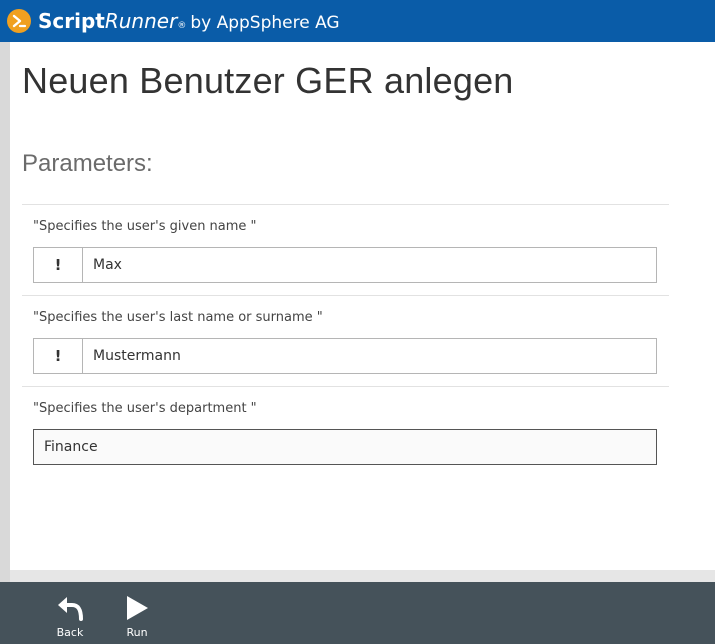  I want to click on page-title: Neuen Benutzer GER anlegen, so click(268, 80).